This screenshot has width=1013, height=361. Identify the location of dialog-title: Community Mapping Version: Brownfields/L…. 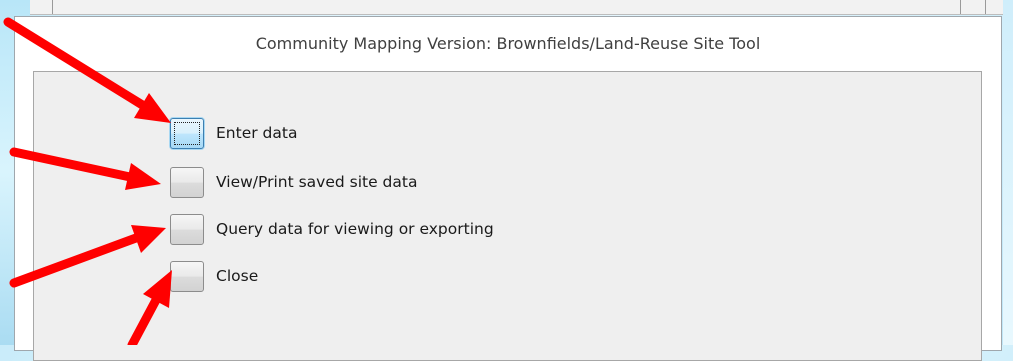
(508, 43).